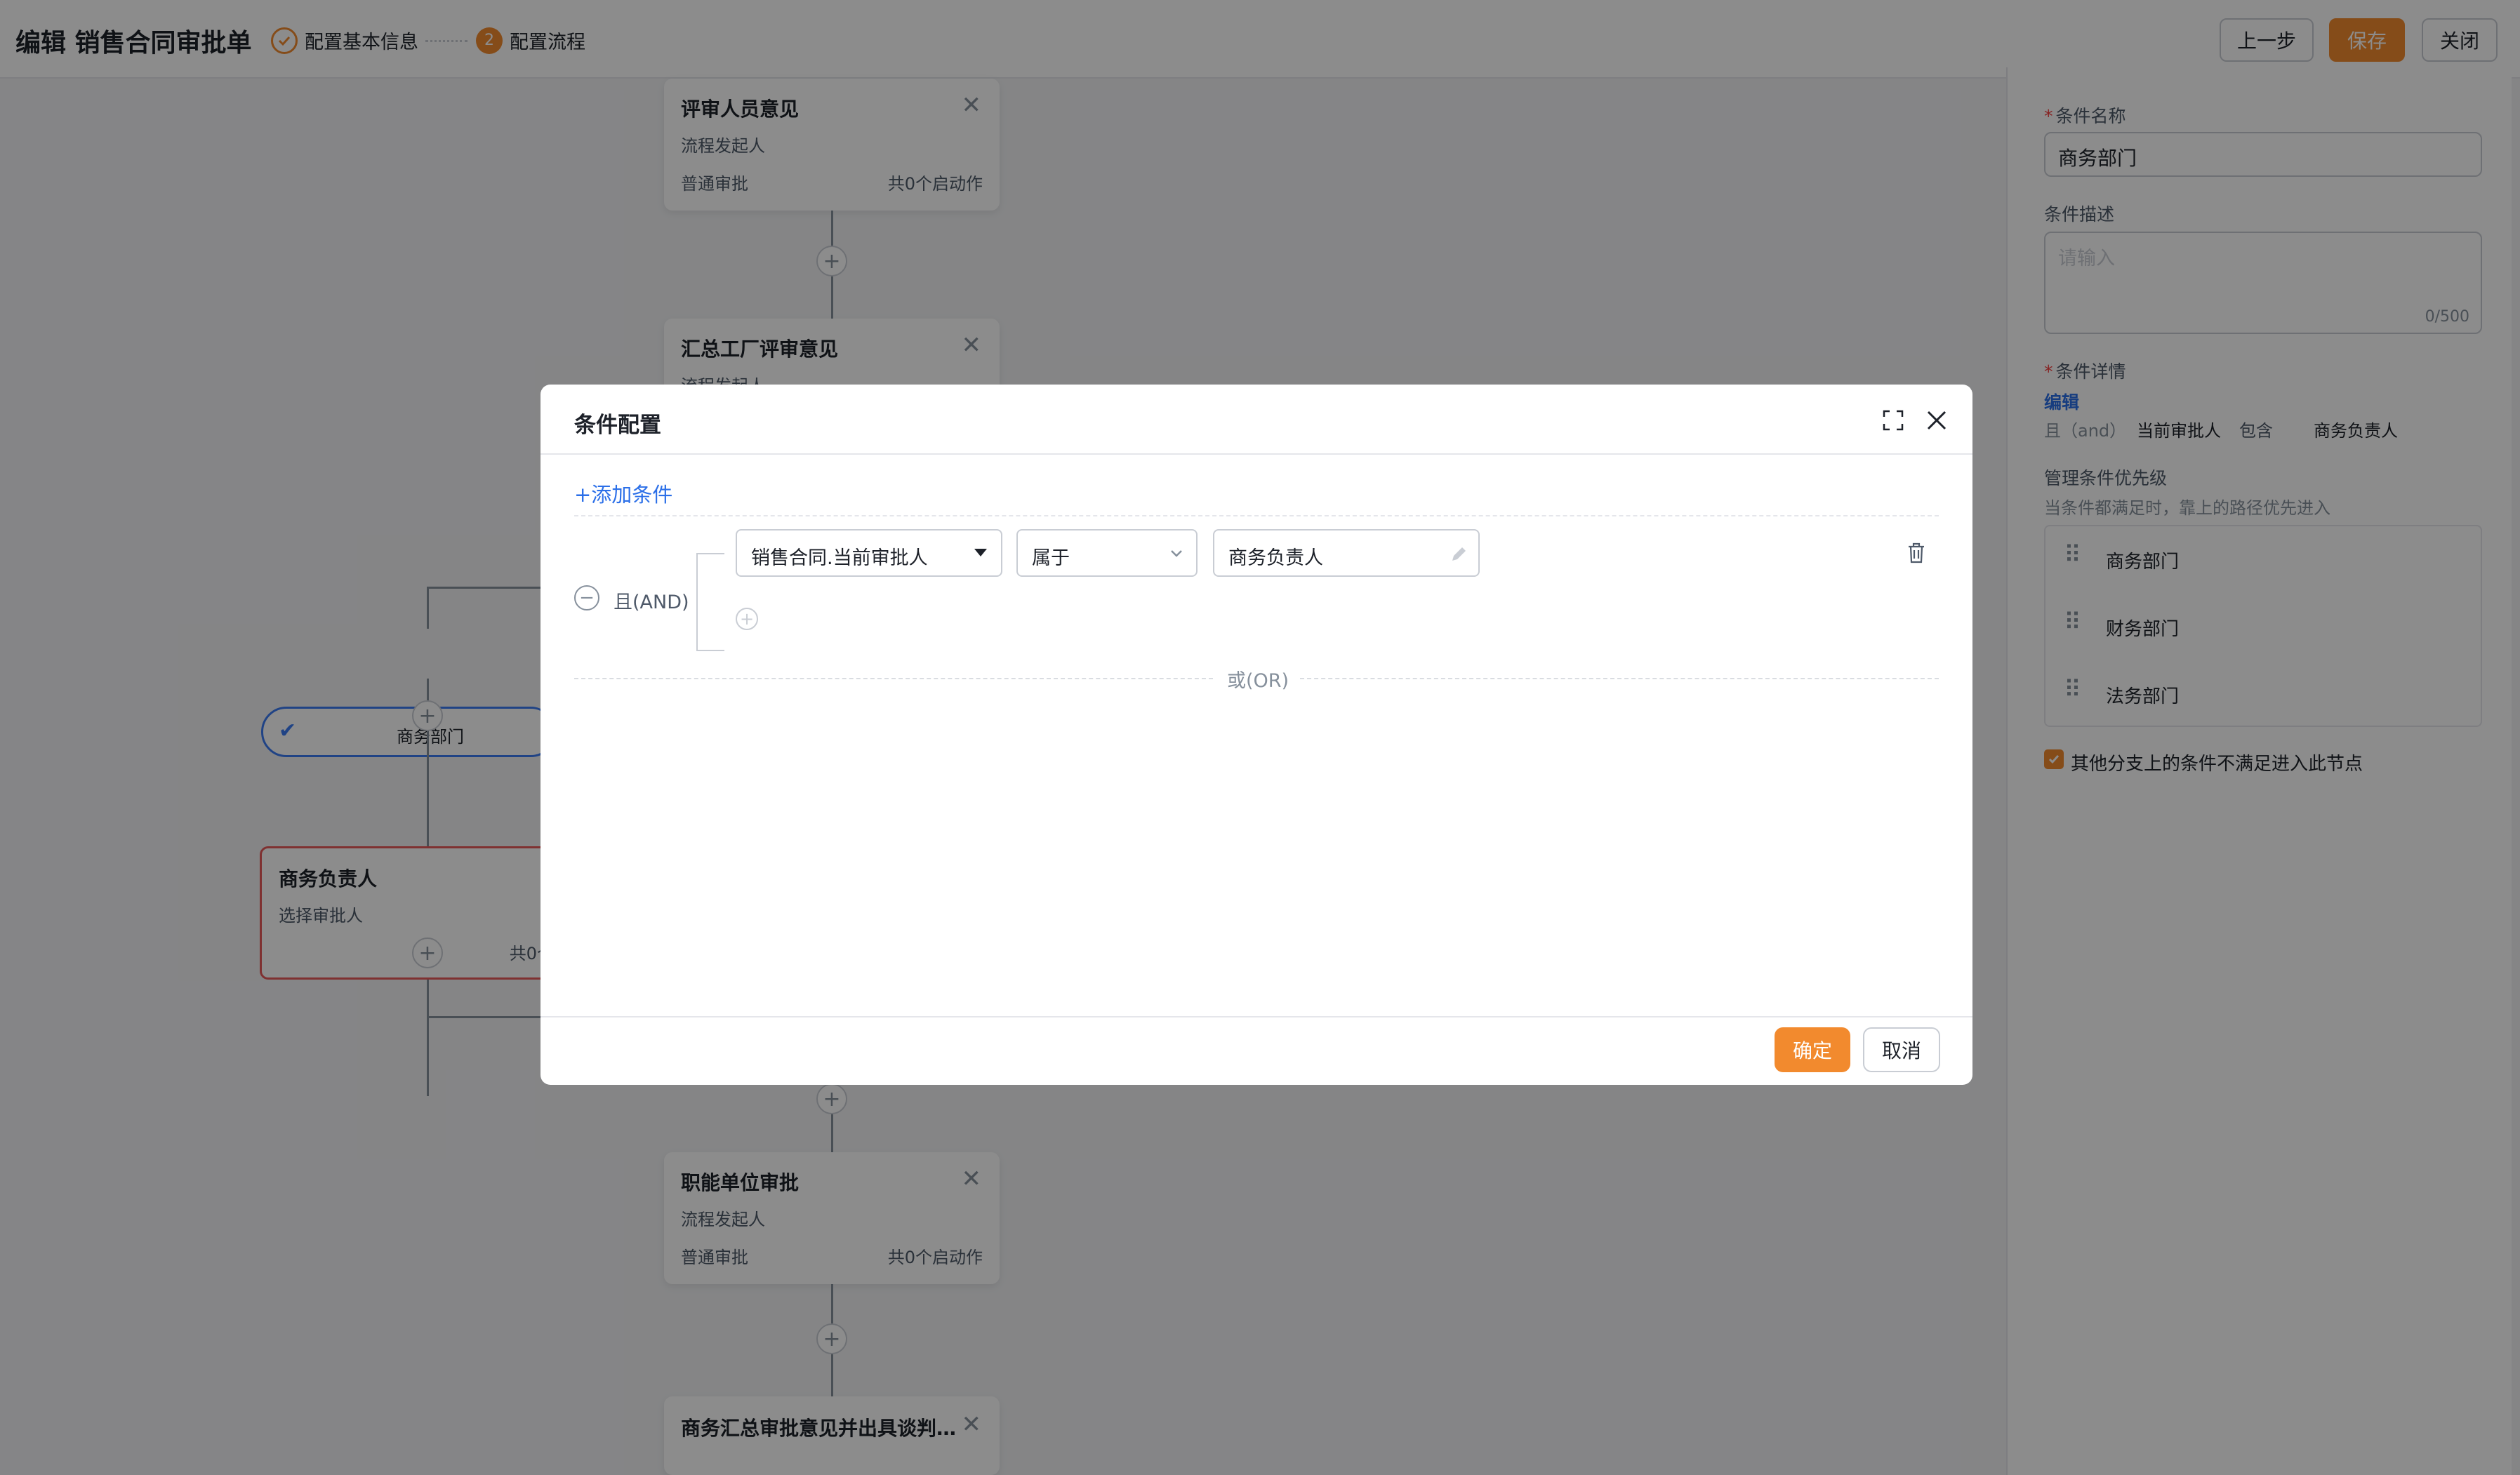  What do you see at coordinates (651, 602) in the screenshot?
I see `and-label: 且(AND)` at bounding box center [651, 602].